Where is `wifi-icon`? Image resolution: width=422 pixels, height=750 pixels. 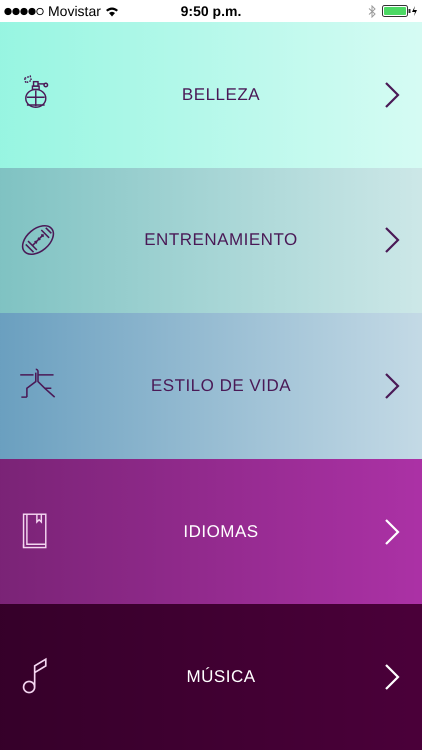 wifi-icon is located at coordinates (111, 11).